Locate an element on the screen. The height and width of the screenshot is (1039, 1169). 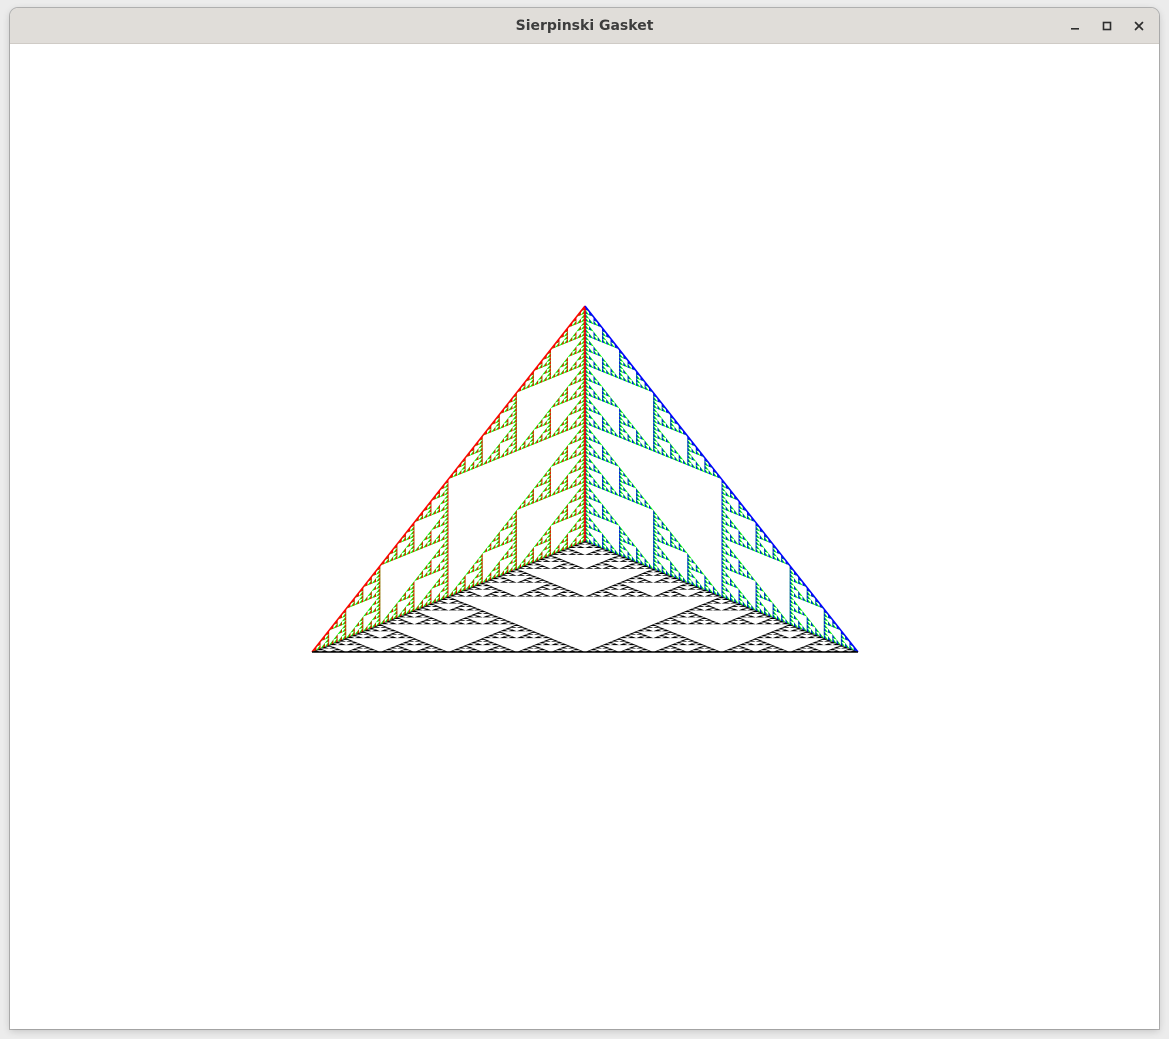
maximize-icon is located at coordinates (1107, 26).